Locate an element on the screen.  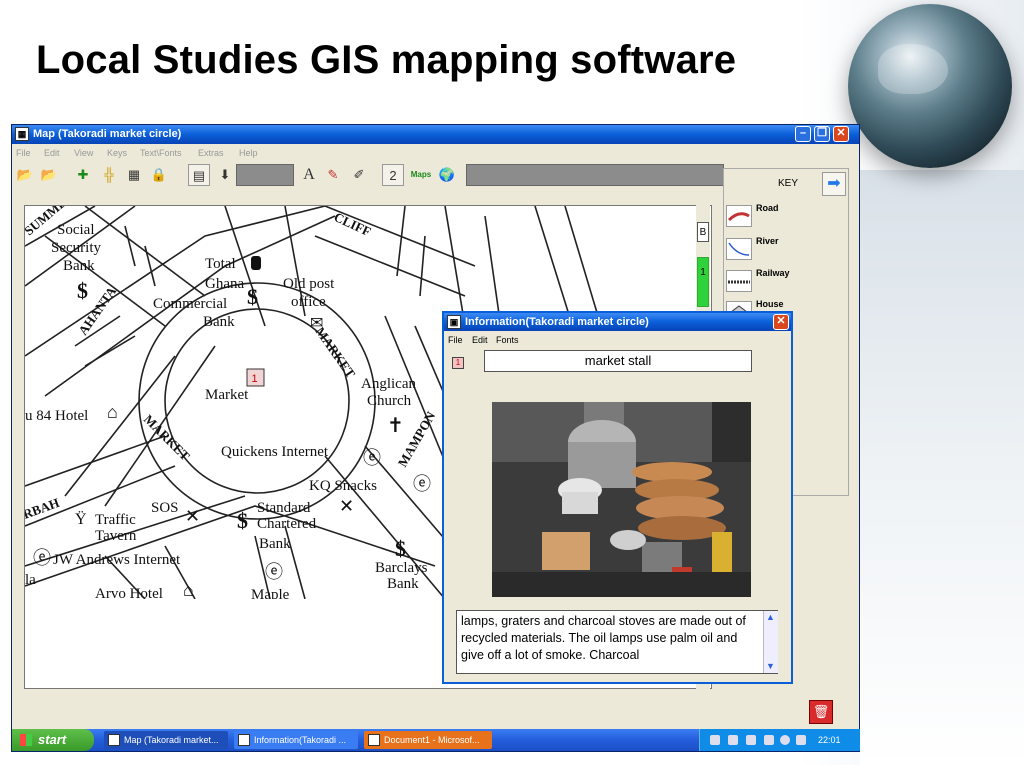
market-stall-photo is located at coordinates (621, 499).